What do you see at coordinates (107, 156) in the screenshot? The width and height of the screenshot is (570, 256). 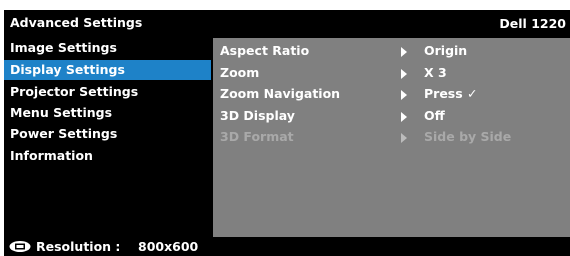 I see `sidebar-item-information: Information` at bounding box center [107, 156].